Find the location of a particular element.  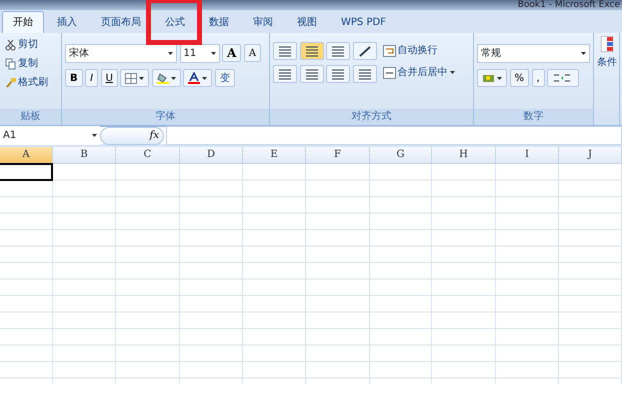

font-size-field: 11 is located at coordinates (200, 53).